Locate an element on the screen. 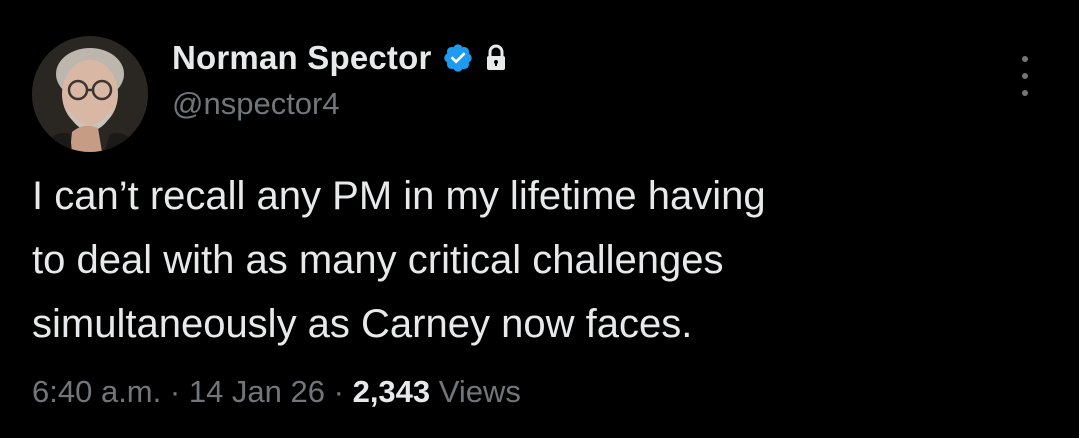 The width and height of the screenshot is (1079, 438). more-options-icon is located at coordinates (1025, 76).